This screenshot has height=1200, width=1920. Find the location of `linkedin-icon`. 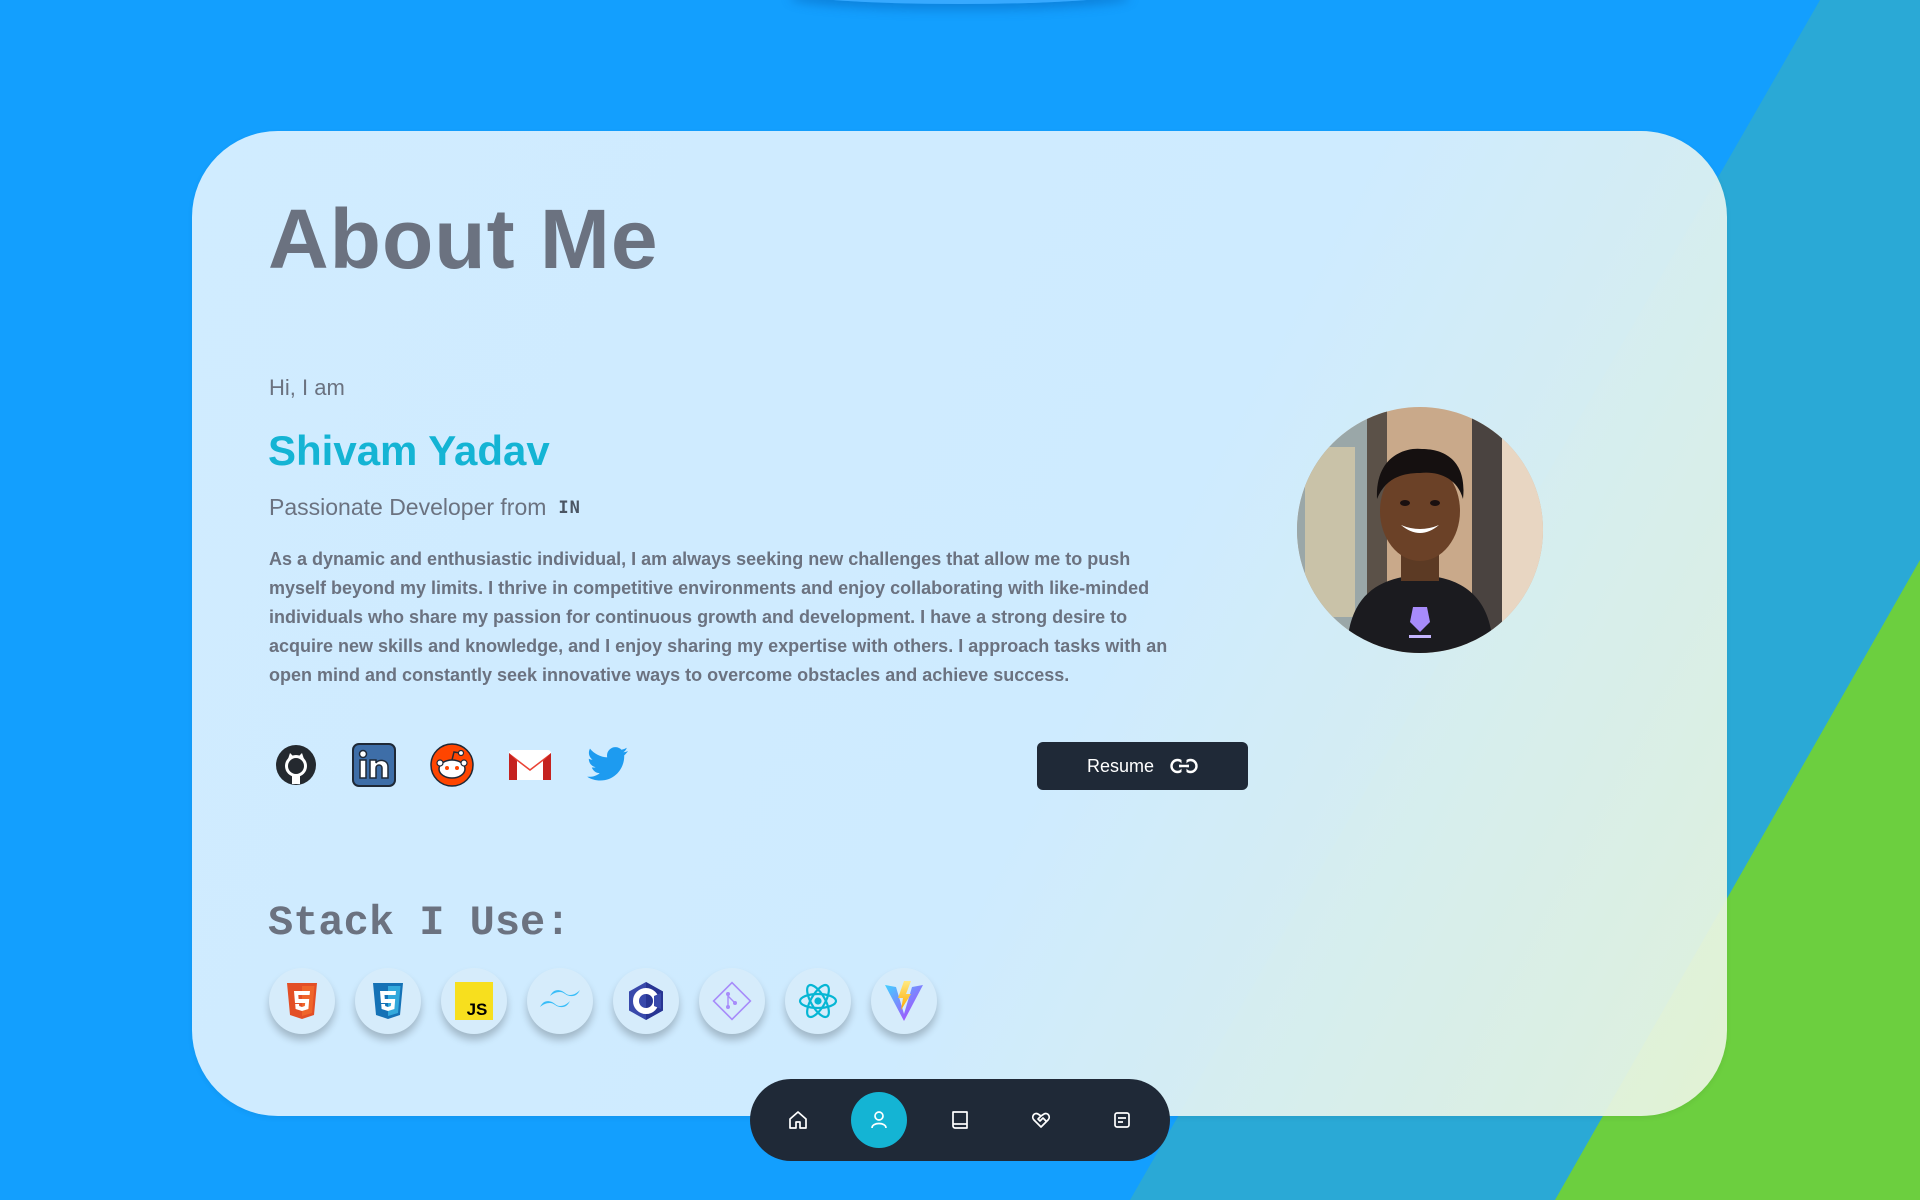

linkedin-icon is located at coordinates (374, 765).